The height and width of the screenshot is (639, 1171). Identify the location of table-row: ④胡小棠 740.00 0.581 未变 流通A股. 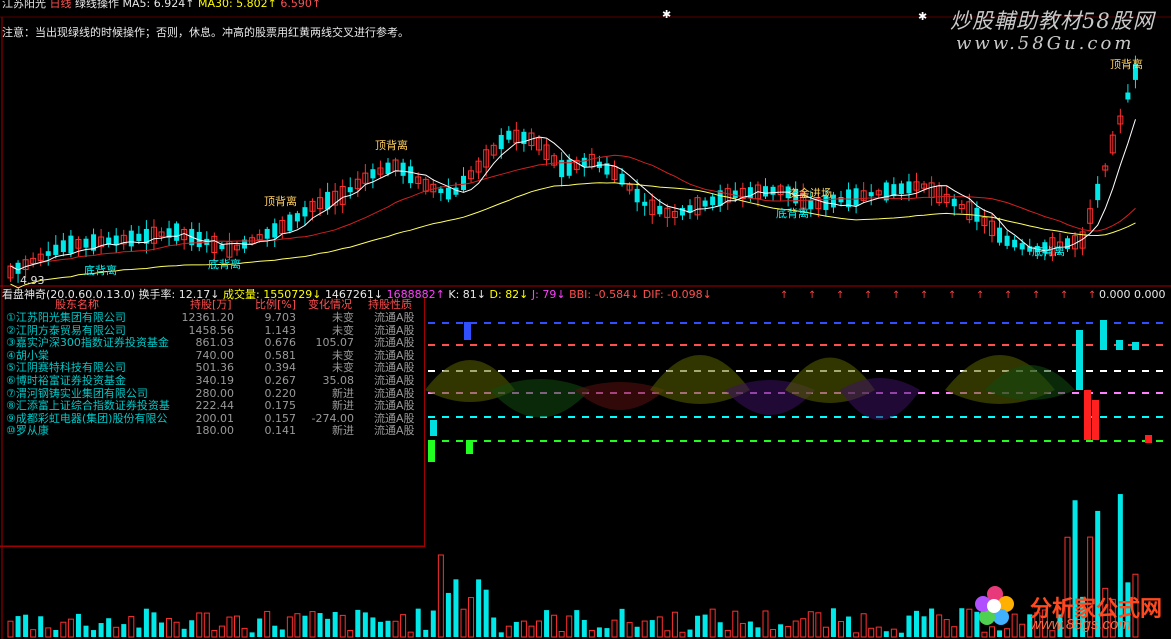
(212, 355).